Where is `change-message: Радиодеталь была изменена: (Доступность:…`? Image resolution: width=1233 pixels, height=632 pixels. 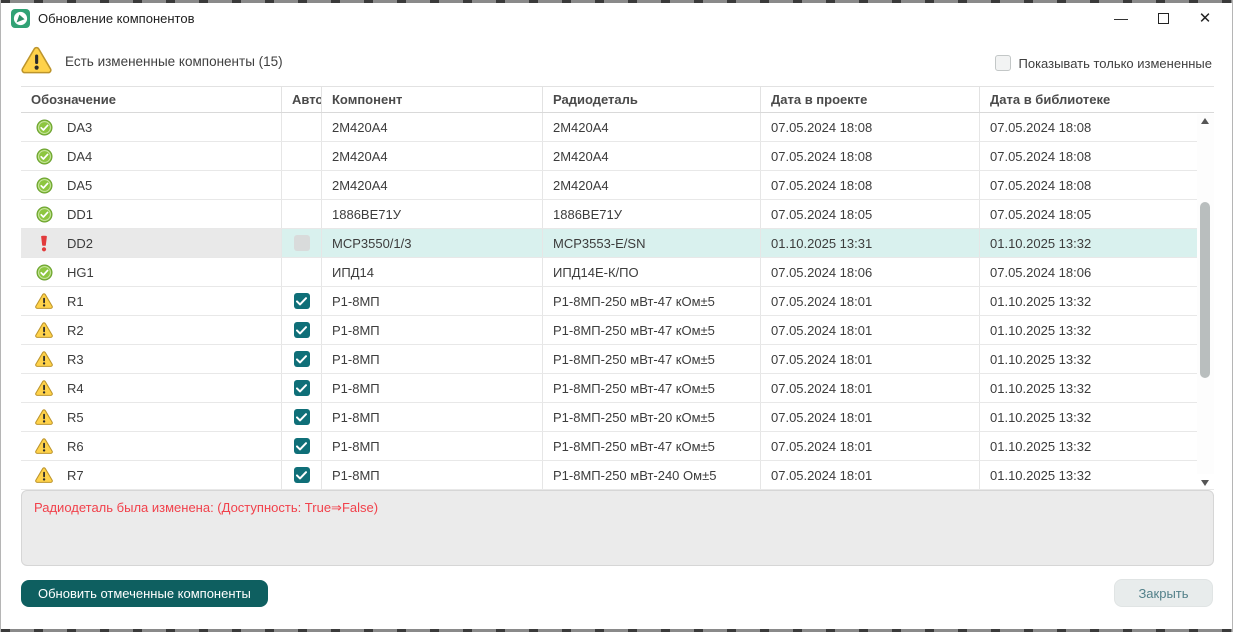
change-message: Радиодеталь была изменена: (Доступность:… is located at coordinates (206, 507).